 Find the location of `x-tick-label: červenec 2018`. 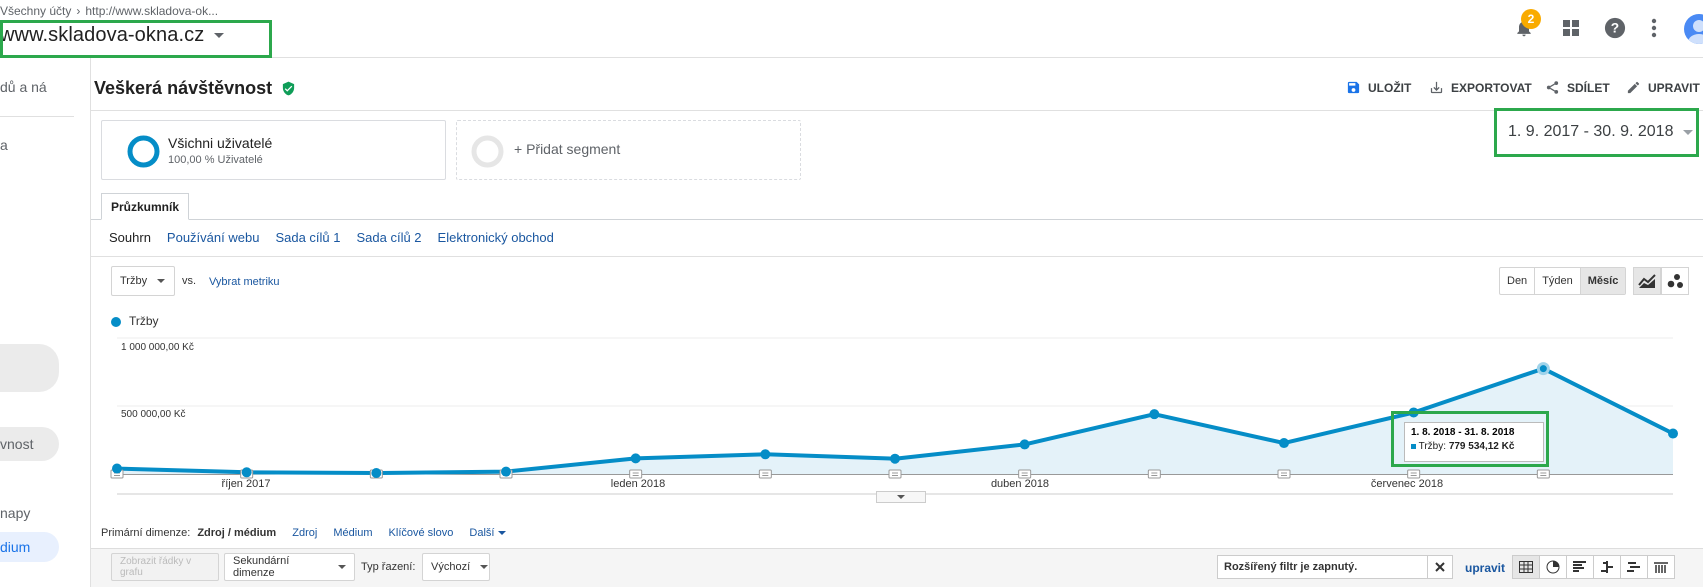

x-tick-label: červenec 2018 is located at coordinates (1407, 484).